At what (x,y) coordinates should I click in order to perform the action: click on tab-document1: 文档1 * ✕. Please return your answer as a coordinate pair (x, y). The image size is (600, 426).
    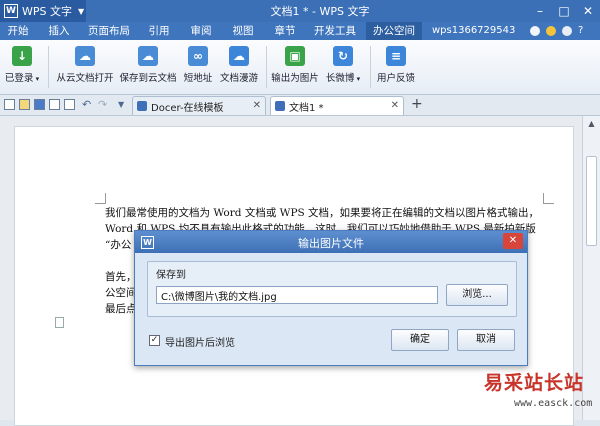
    Looking at the image, I should click on (337, 105).